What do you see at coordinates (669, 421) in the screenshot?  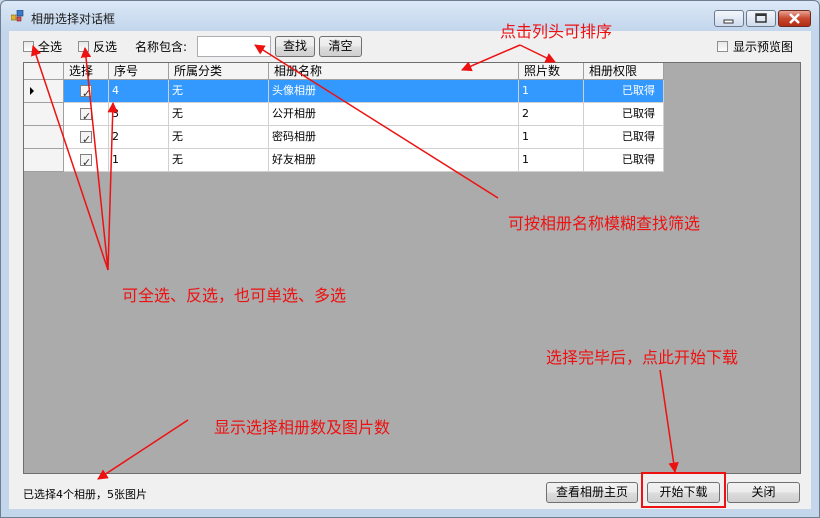 I see `arrow-download` at bounding box center [669, 421].